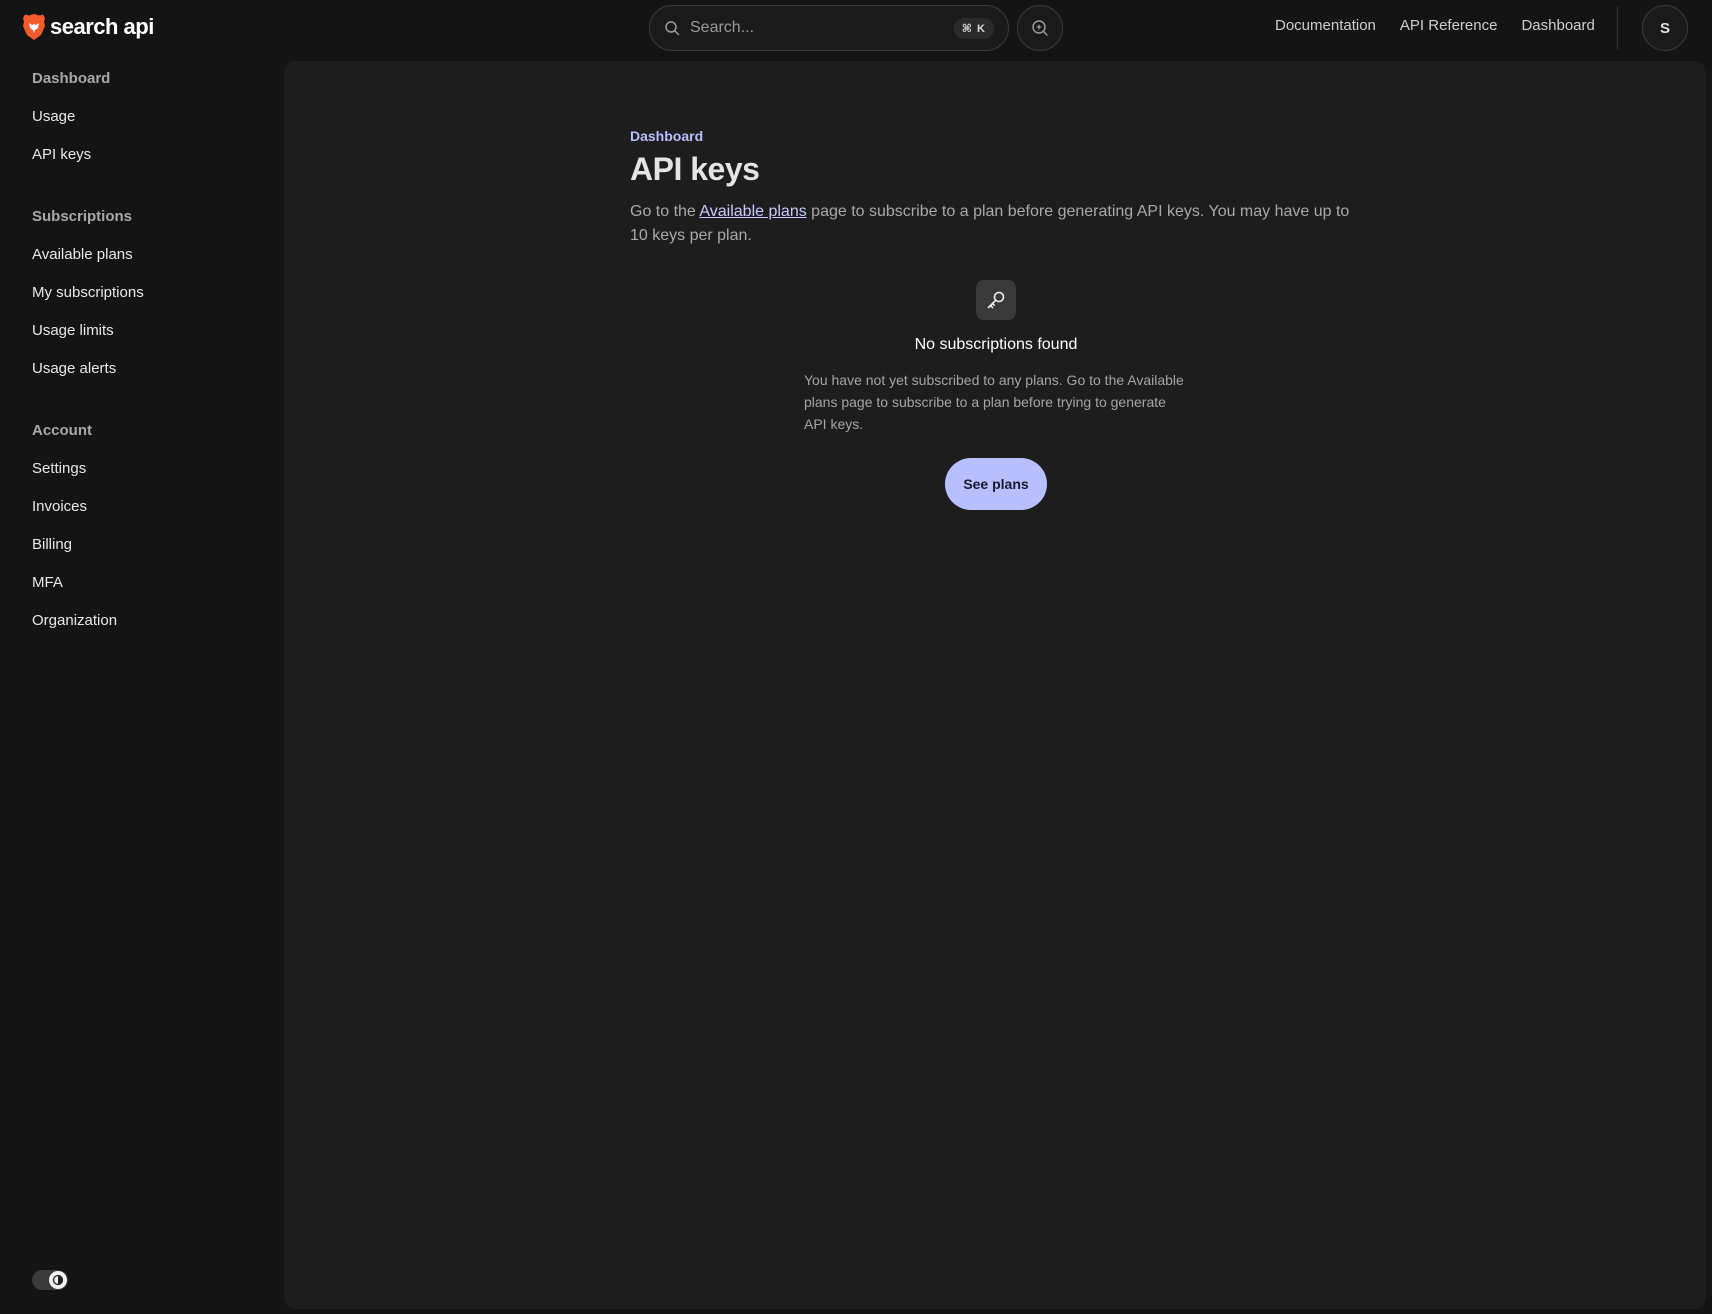  Describe the element at coordinates (73, 330) in the screenshot. I see `sidebar-item-usage-limits: Usage limits` at that location.